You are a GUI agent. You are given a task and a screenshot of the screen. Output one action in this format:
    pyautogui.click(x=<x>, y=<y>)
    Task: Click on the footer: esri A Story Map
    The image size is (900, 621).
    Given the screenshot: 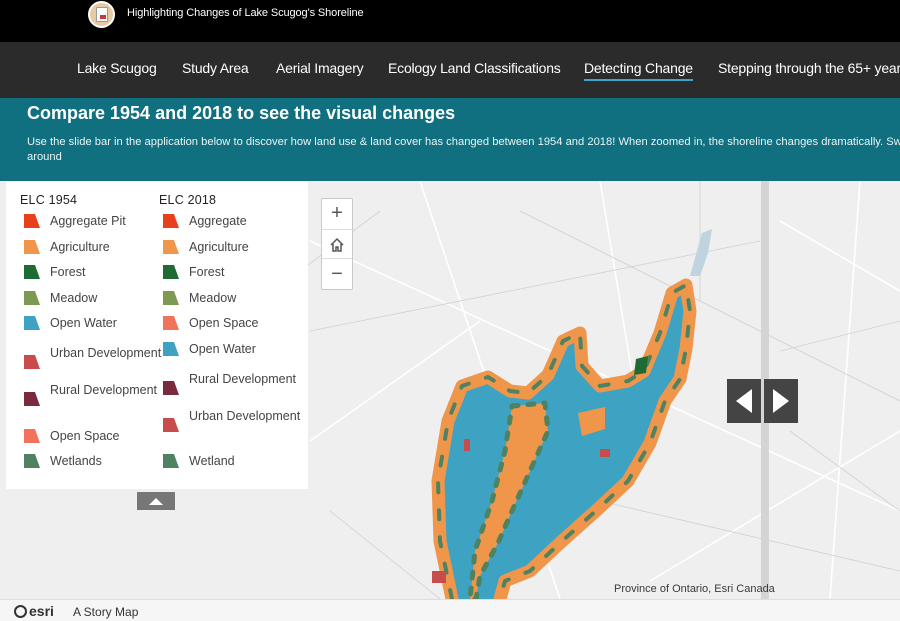 What is the action you would take?
    pyautogui.click(x=450, y=610)
    